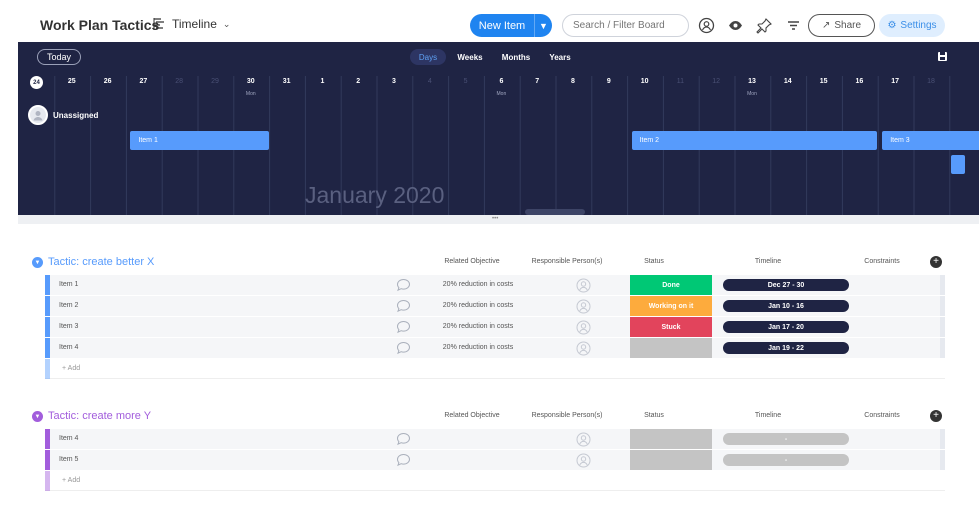 This screenshot has width=979, height=513. I want to click on left-edge, so click(9, 256).